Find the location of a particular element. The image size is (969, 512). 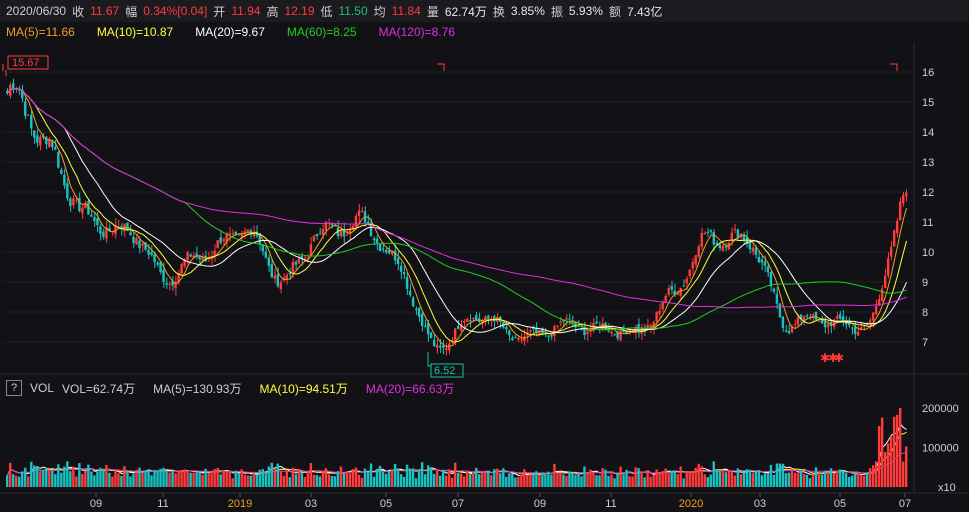

price-tick-label: 7 is located at coordinates (925, 343).